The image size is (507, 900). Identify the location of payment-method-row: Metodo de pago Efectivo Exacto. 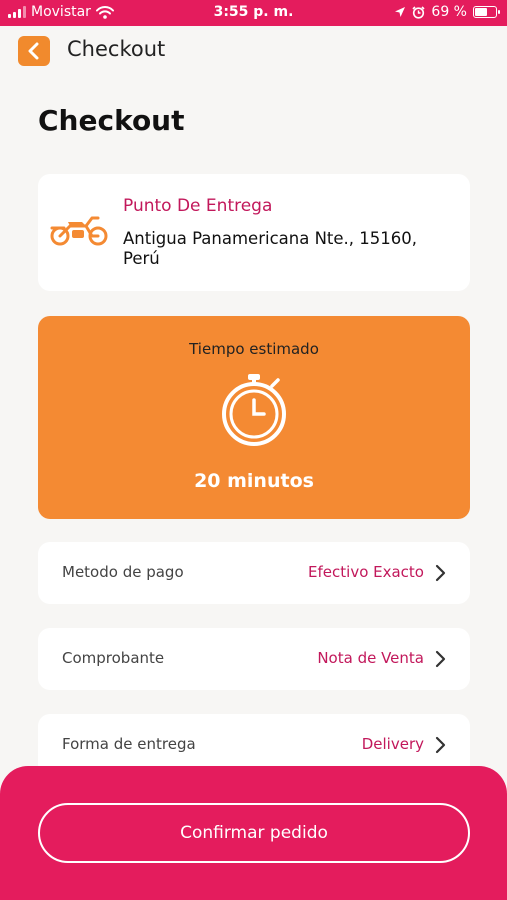
(254, 573).